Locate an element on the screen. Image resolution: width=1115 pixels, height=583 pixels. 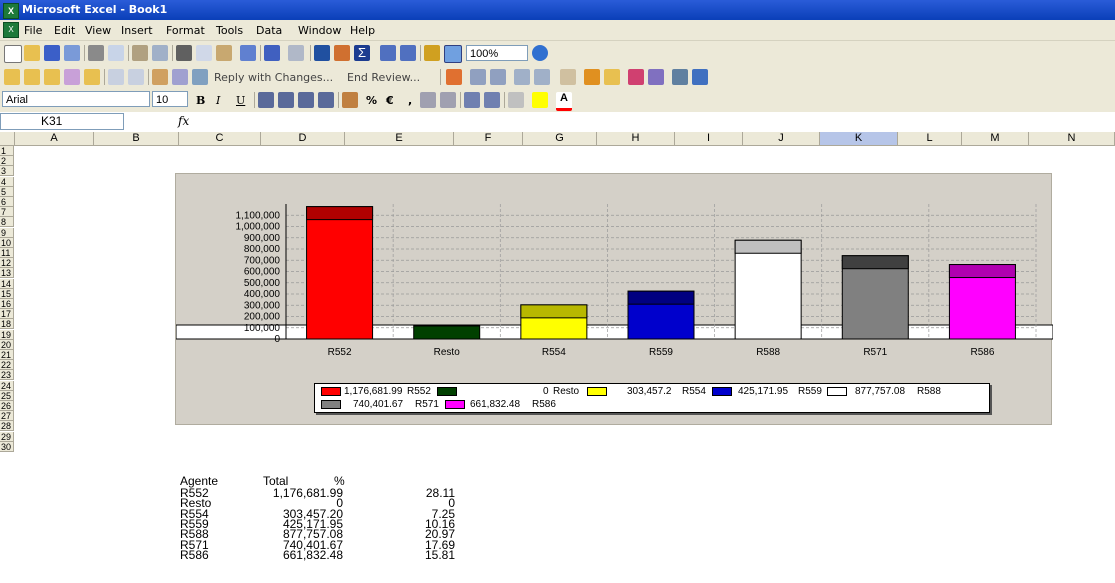
menu-view: View is located at coordinates (98, 30).